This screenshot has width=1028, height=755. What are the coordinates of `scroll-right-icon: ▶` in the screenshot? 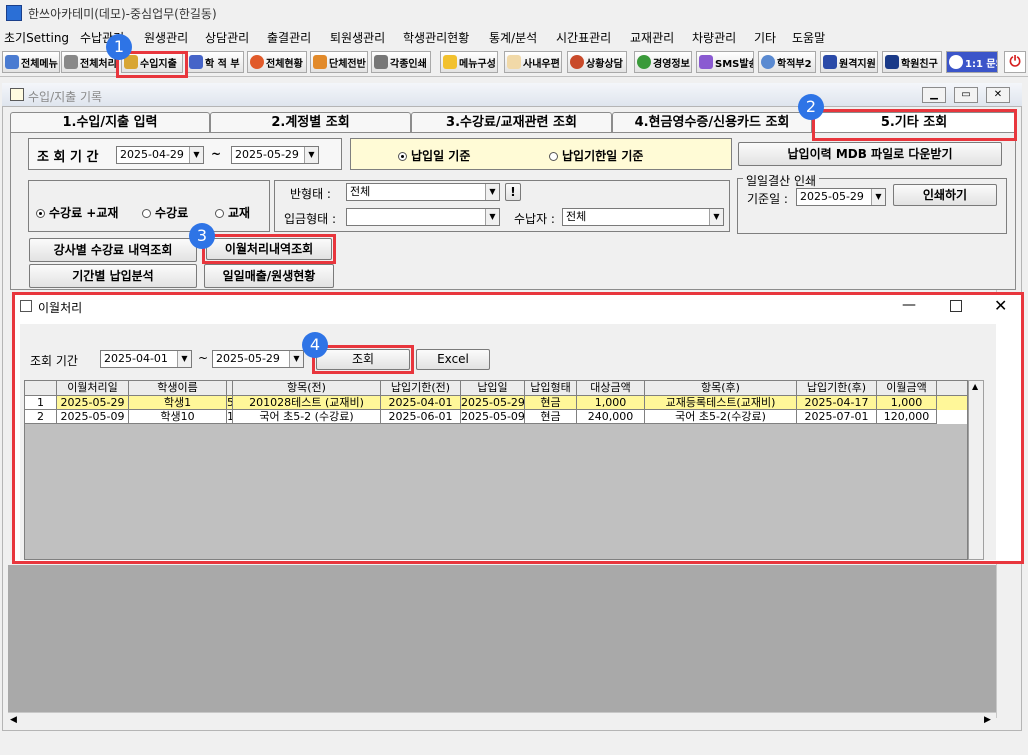 It's located at (987, 720).